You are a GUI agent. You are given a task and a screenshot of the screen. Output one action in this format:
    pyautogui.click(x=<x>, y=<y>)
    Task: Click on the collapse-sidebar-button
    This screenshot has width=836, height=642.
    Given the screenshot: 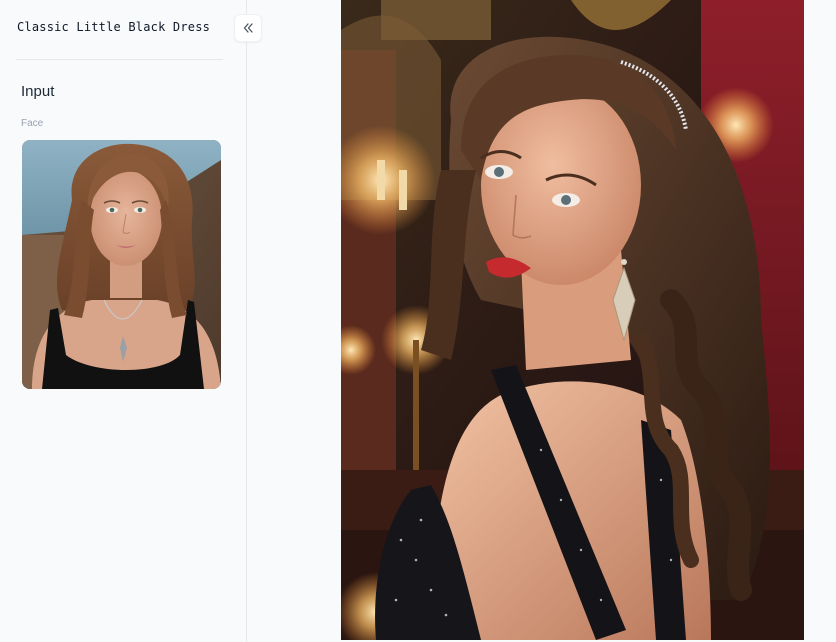 What is the action you would take?
    pyautogui.click(x=248, y=28)
    